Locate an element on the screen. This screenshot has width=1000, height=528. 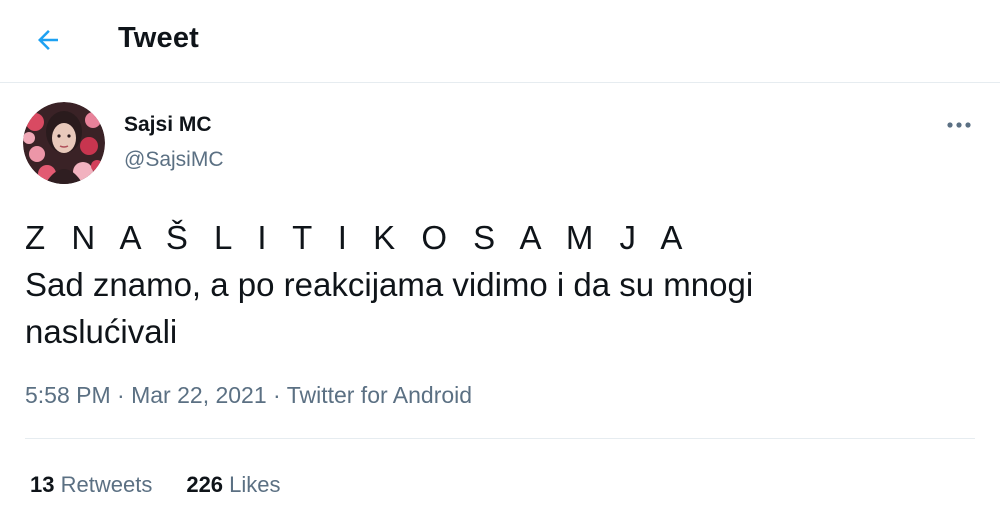
tweet-text-line: Z N A Š L I T I K O S A M J A is located at coordinates (358, 237).